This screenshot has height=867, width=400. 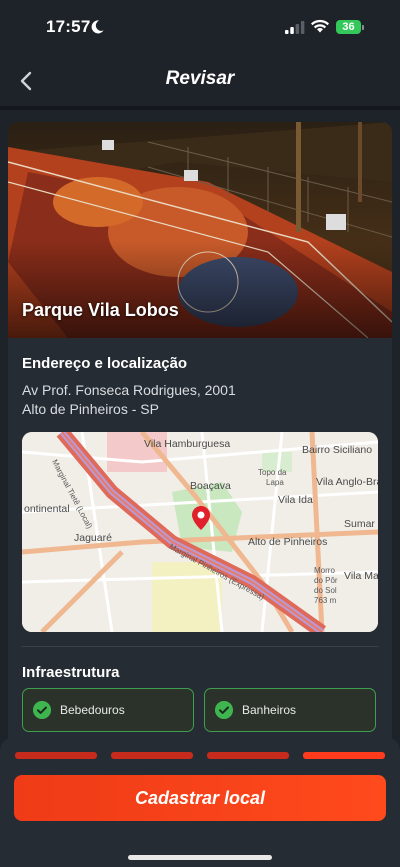 I want to click on map-label: Boaçava, so click(x=210, y=486).